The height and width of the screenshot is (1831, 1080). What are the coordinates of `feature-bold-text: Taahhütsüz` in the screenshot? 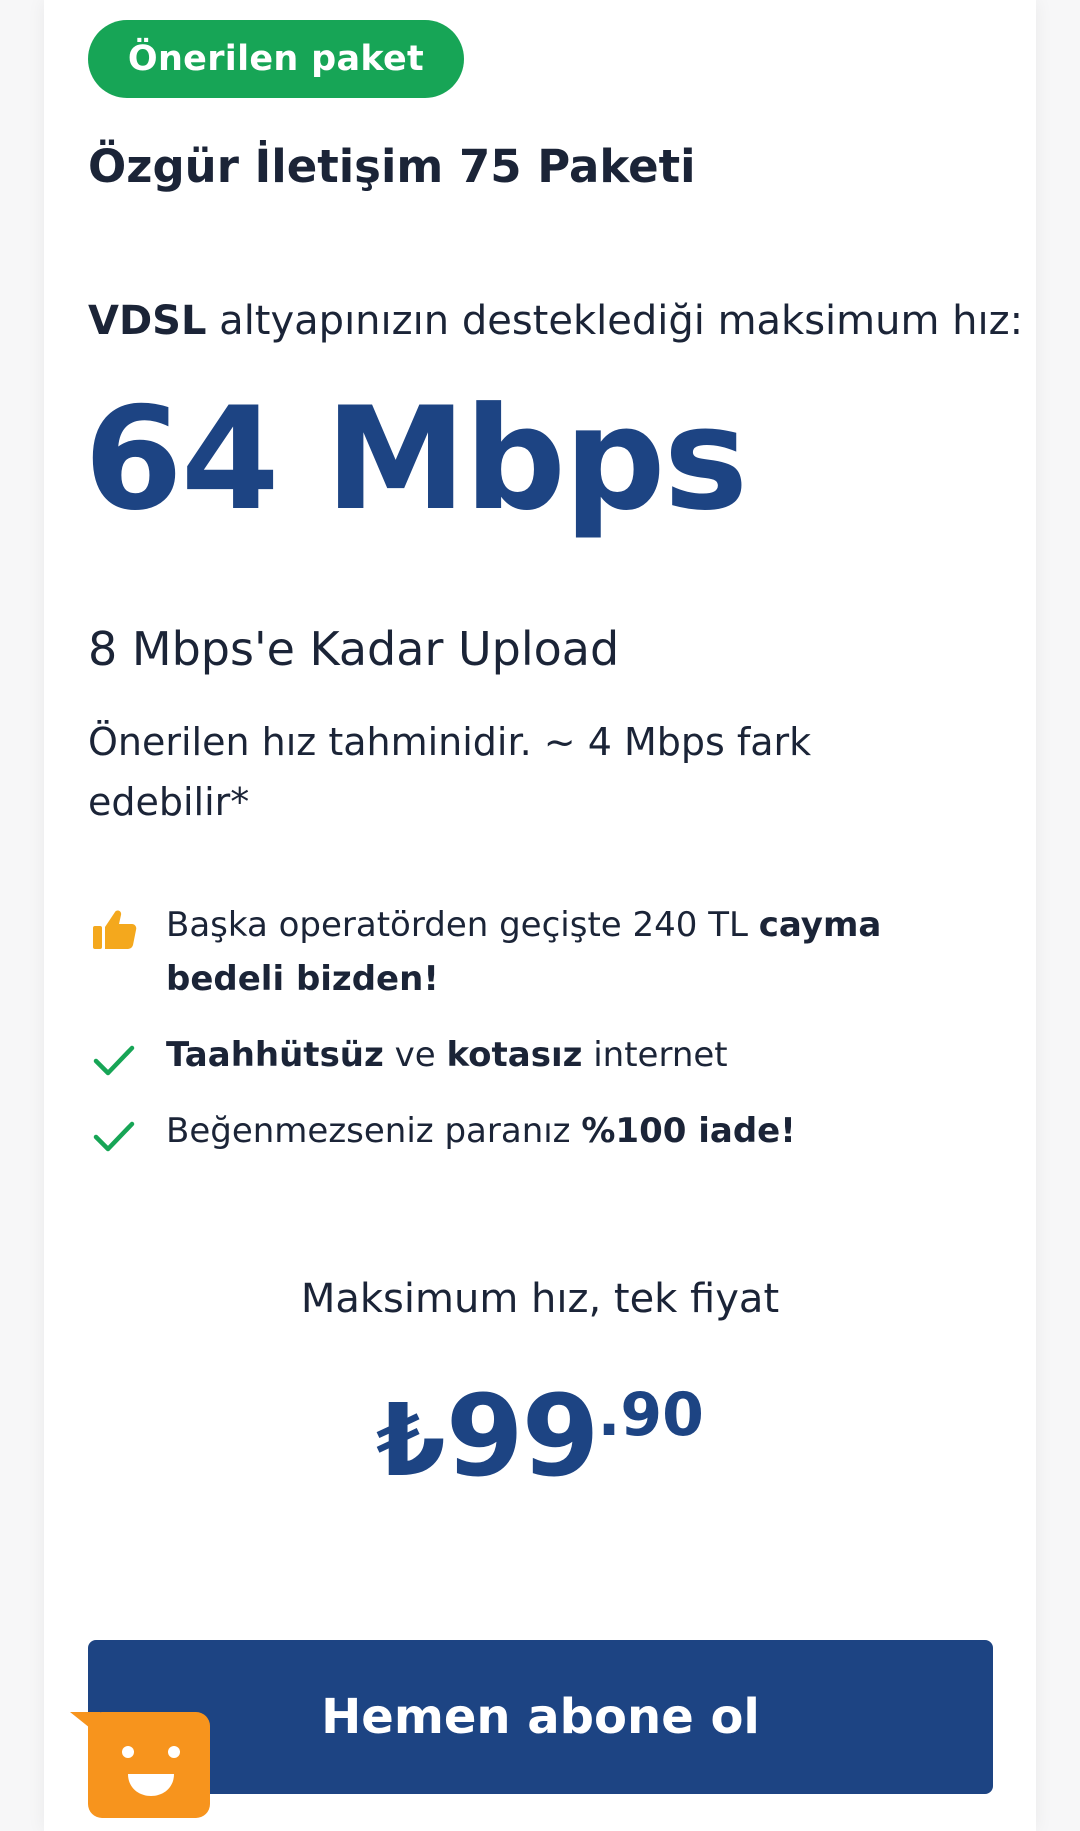 It's located at (275, 1055).